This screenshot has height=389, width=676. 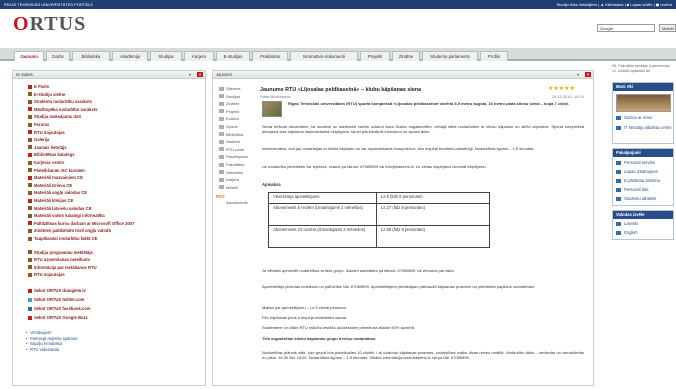 What do you see at coordinates (46, 94) in the screenshot?
I see `is-link: E-studiju vietne` at bounding box center [46, 94].